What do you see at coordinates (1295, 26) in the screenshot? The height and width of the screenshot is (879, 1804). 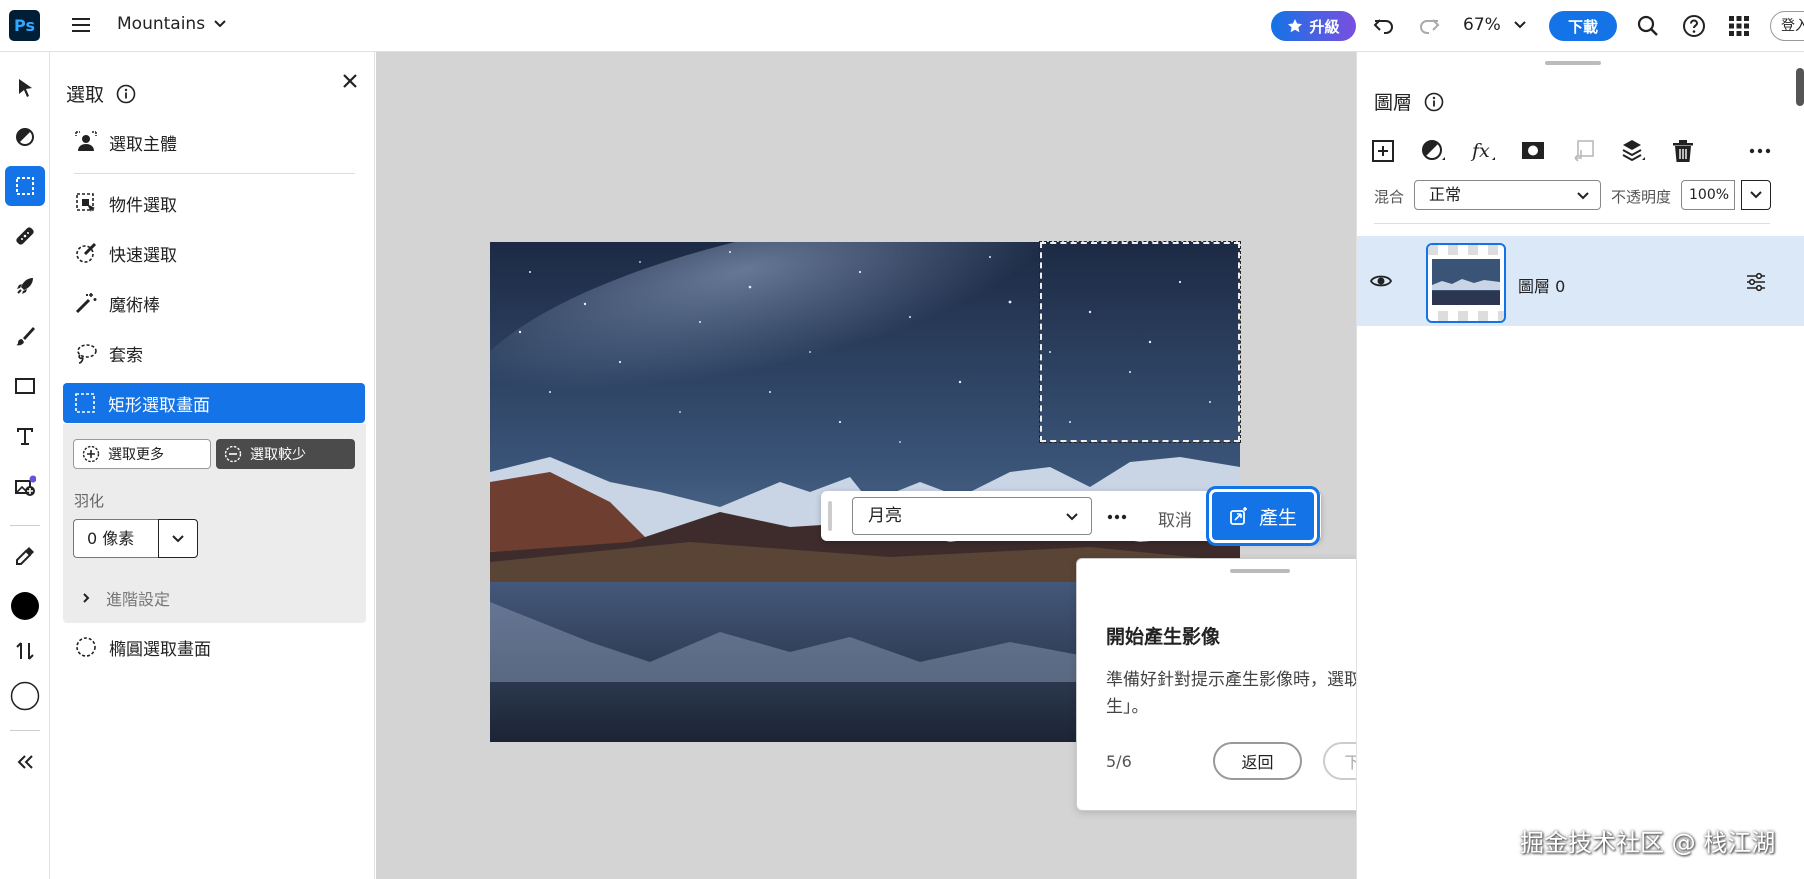 I see `star-icon` at bounding box center [1295, 26].